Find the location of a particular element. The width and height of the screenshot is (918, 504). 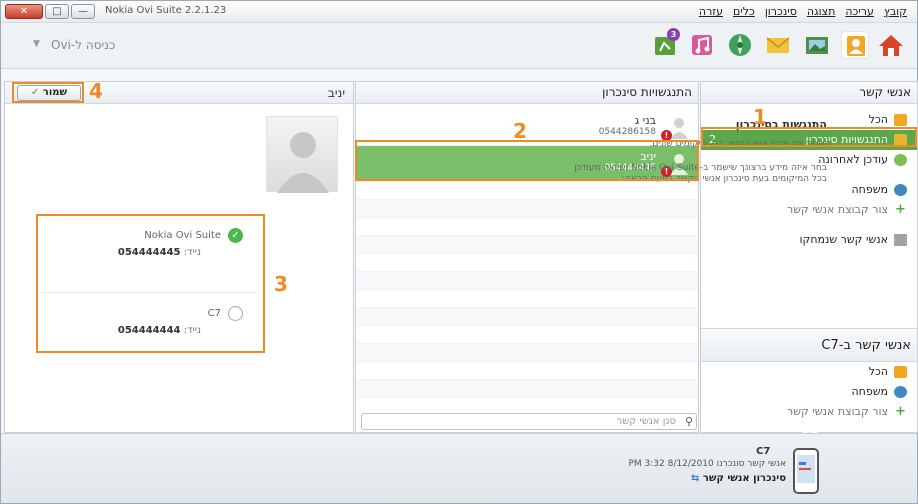

conflicts-header: התנגשויות סינכרון is located at coordinates (527, 93).